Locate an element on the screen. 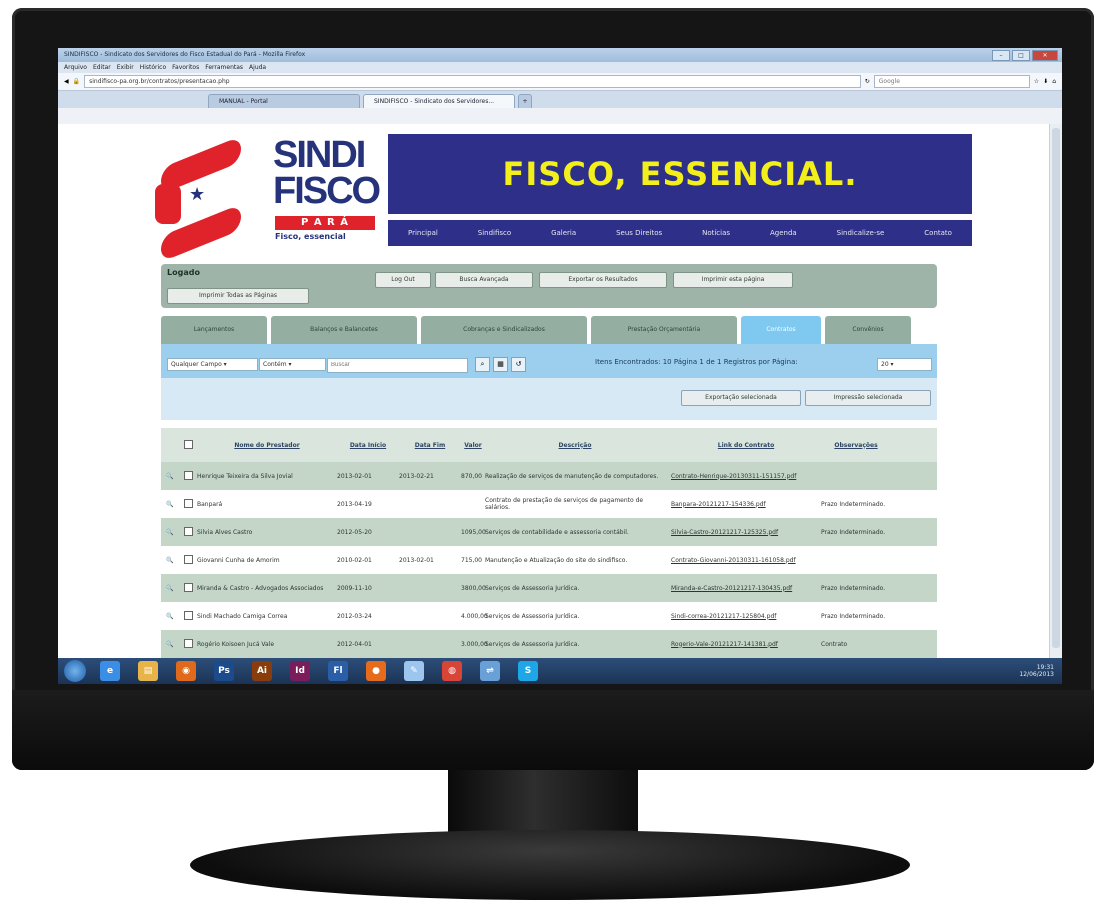 The width and height of the screenshot is (1098, 917). tab-contratos: Contratos is located at coordinates (781, 330).